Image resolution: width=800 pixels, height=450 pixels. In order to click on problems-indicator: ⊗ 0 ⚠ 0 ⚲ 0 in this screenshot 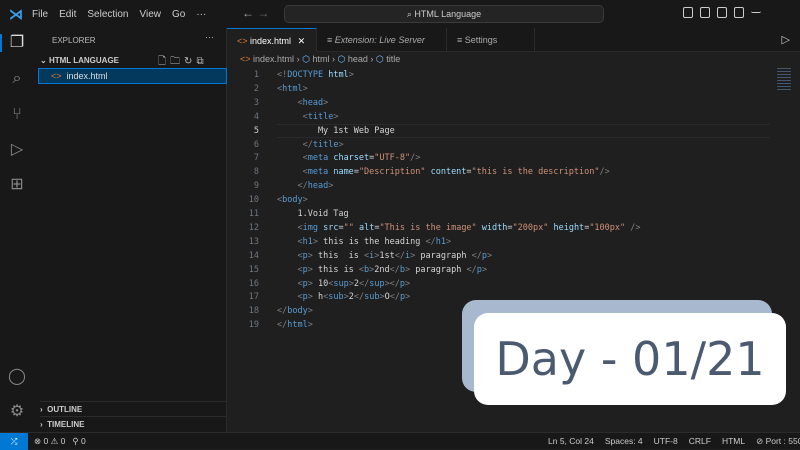, I will do `click(60, 441)`.